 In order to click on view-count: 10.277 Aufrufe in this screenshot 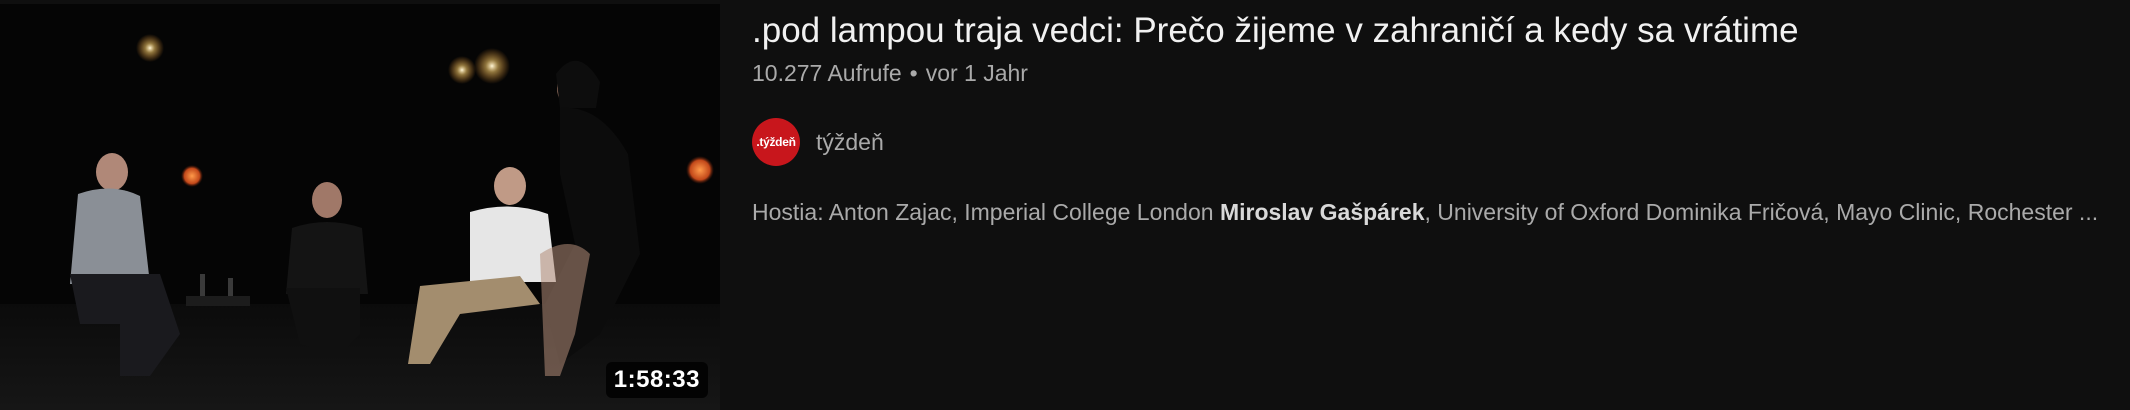, I will do `click(827, 73)`.